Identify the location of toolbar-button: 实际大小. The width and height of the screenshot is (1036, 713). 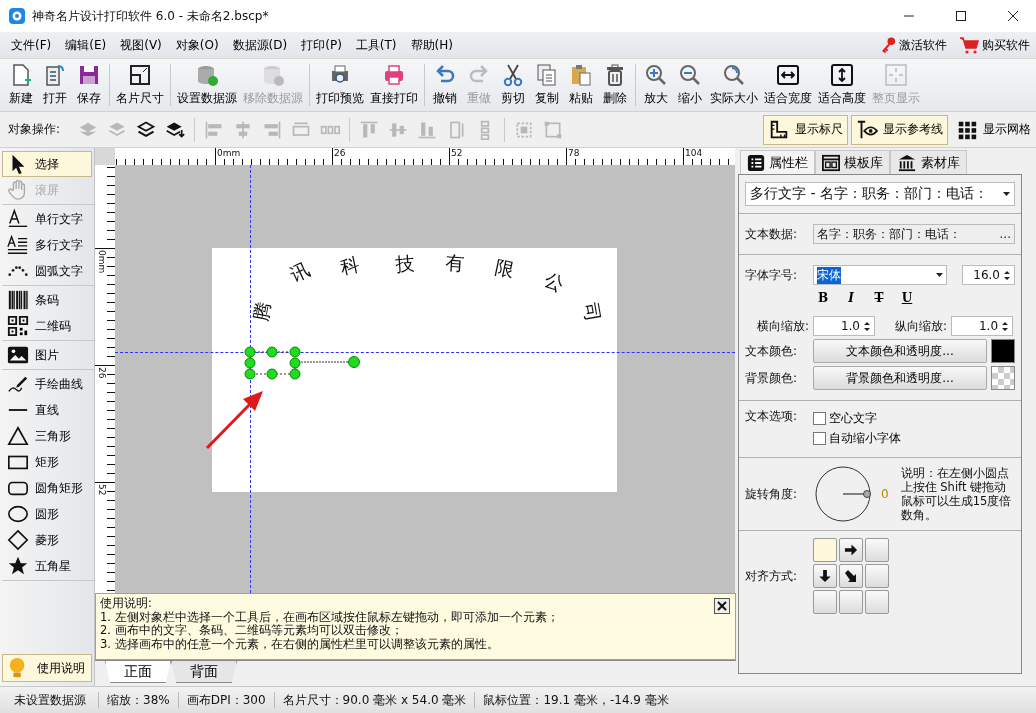
(734, 85).